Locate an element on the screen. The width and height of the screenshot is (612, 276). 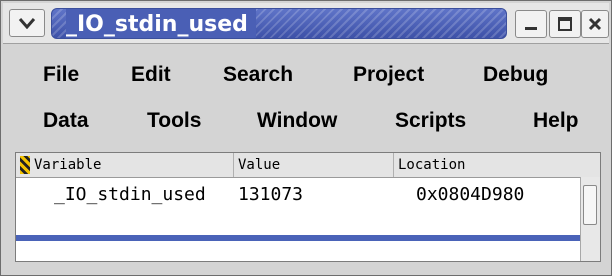
close-button is located at coordinates (595, 24).